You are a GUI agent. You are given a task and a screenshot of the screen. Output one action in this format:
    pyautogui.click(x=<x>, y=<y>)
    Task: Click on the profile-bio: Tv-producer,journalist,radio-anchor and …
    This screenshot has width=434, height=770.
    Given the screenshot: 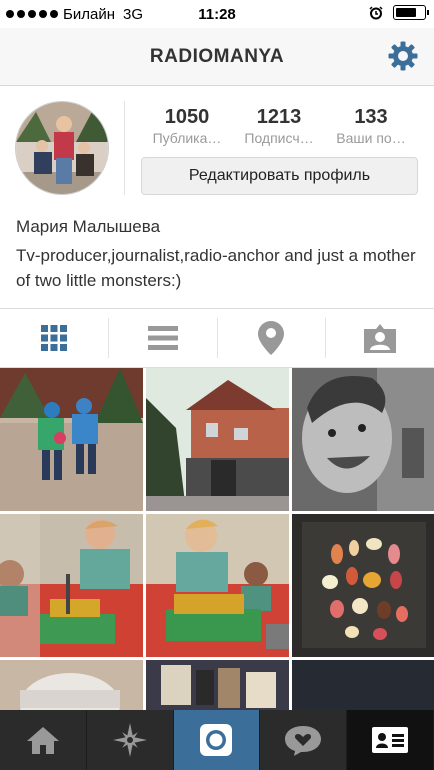 What is the action you would take?
    pyautogui.click(x=216, y=268)
    